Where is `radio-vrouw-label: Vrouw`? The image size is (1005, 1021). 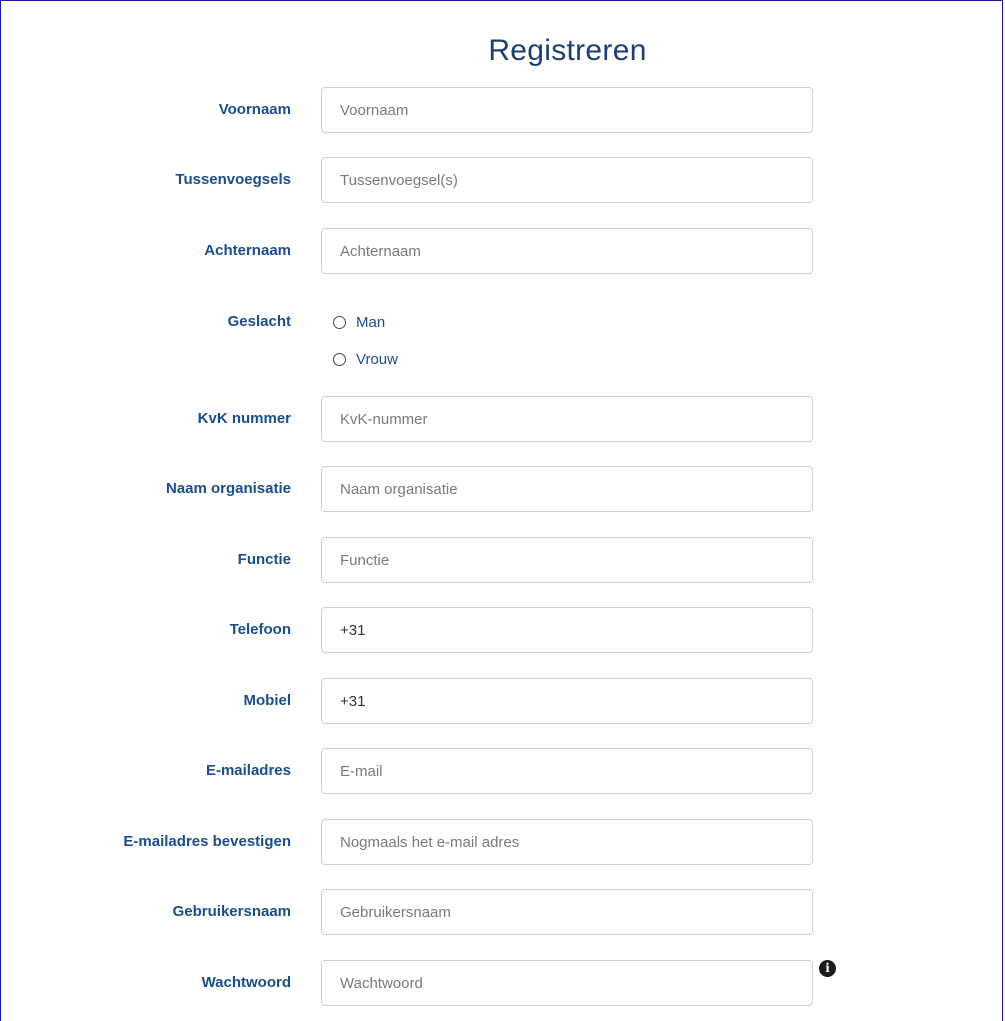 radio-vrouw-label: Vrouw is located at coordinates (377, 359).